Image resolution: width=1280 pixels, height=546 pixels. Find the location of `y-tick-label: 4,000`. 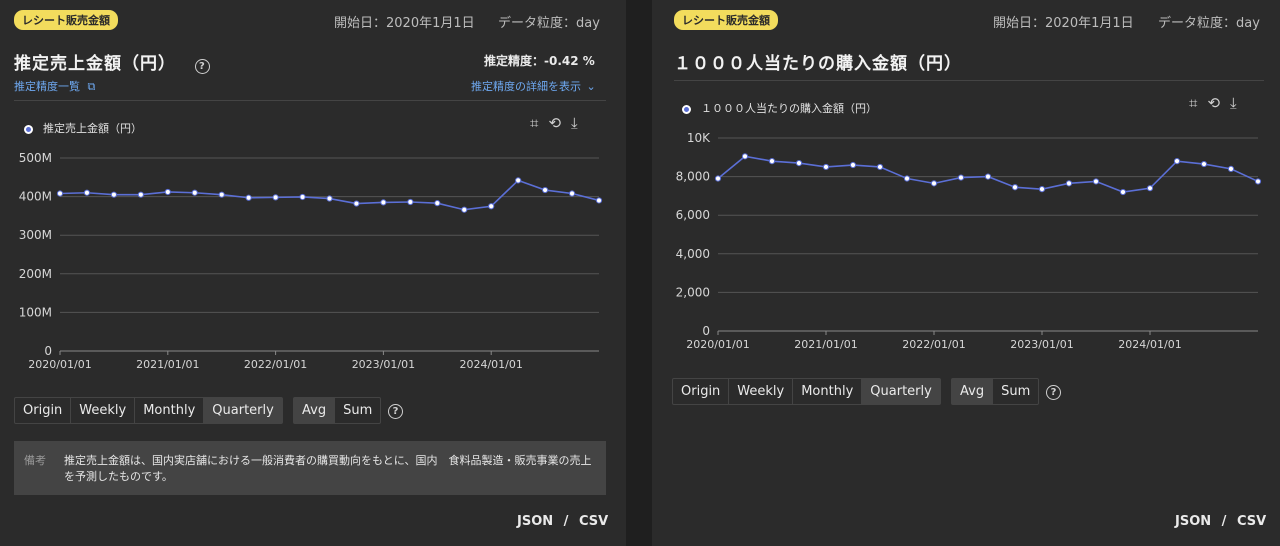

y-tick-label: 4,000 is located at coordinates (693, 254).